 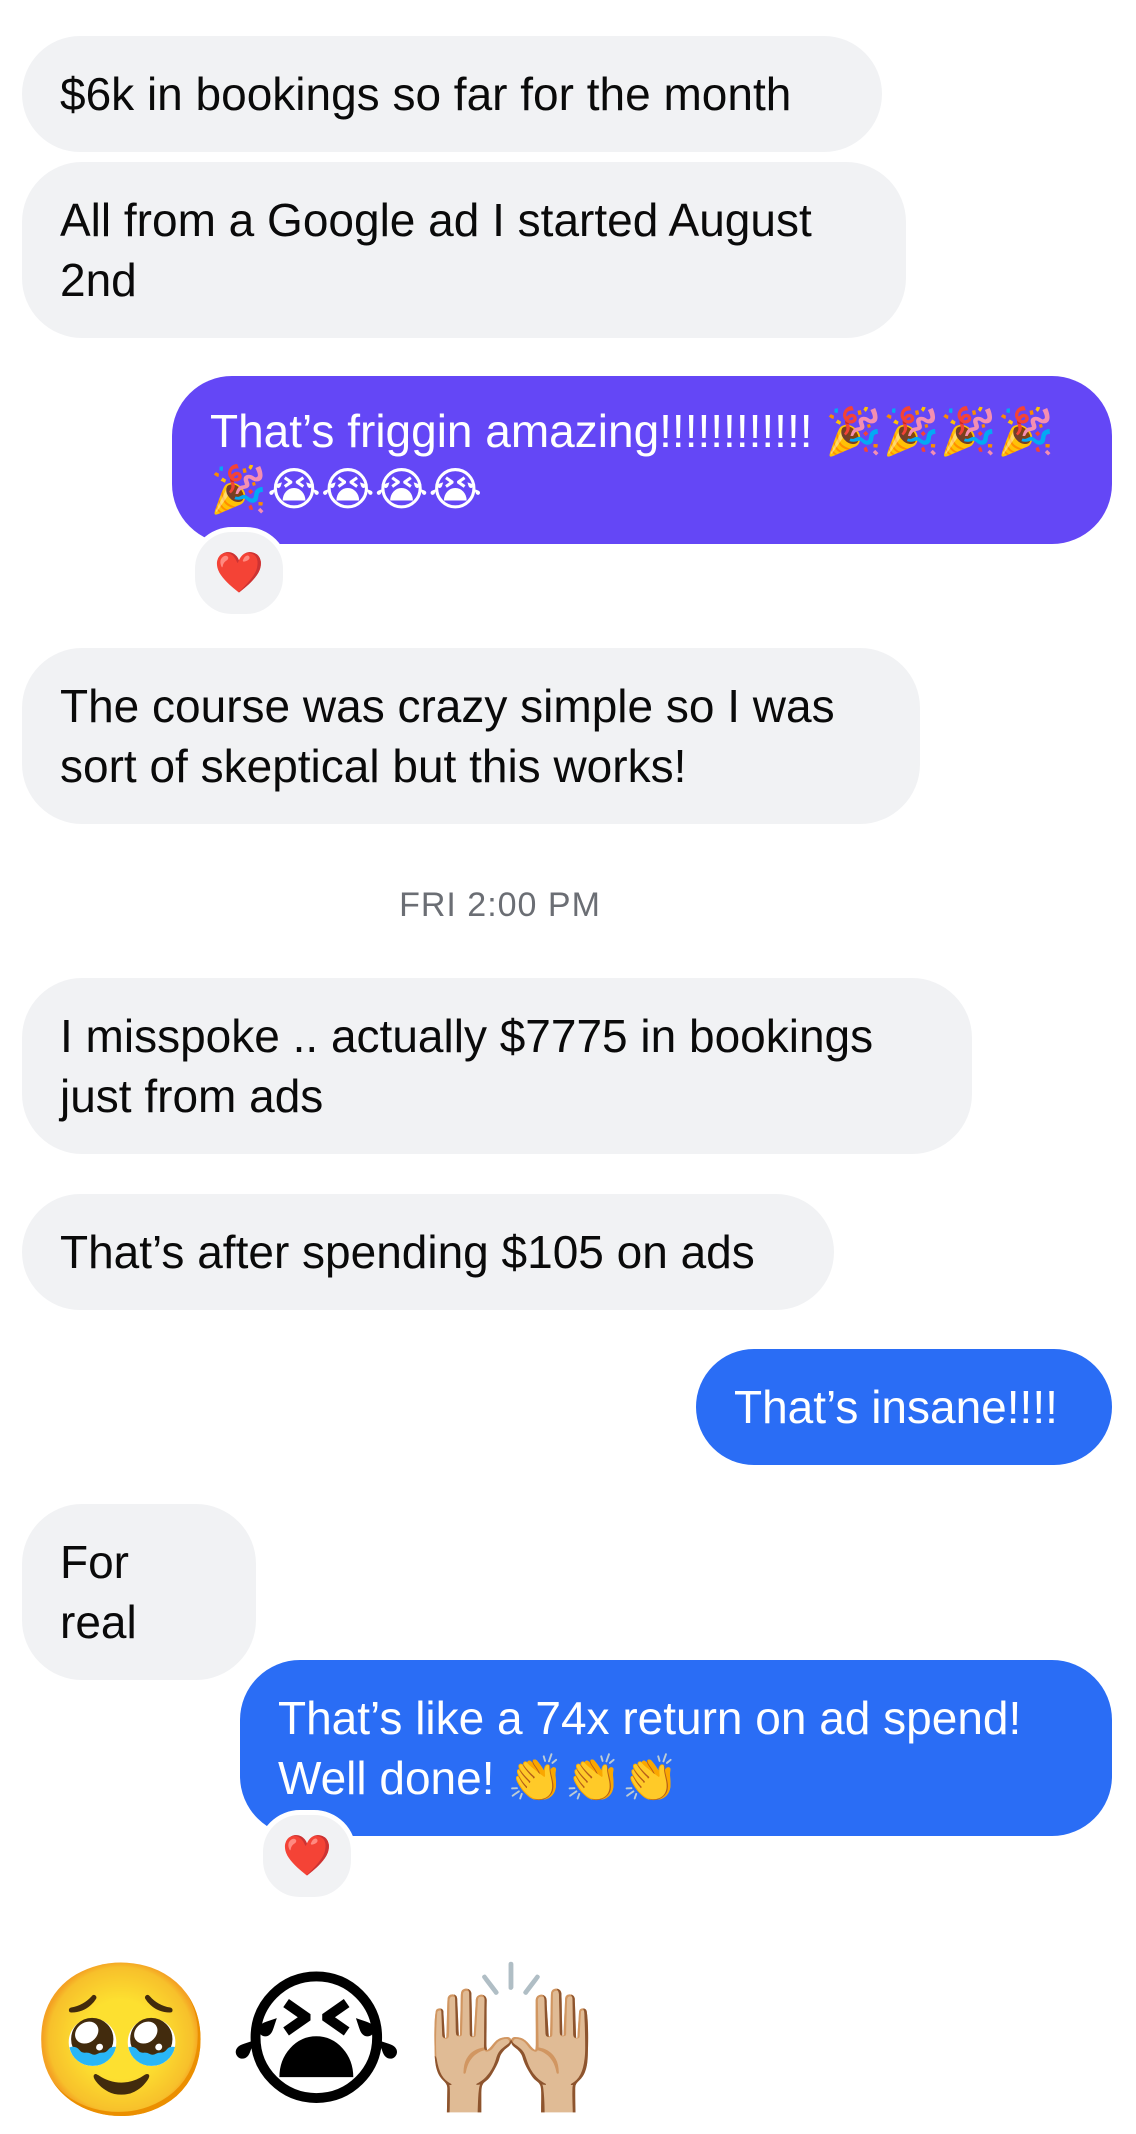 What do you see at coordinates (323, 2040) in the screenshot?
I see `big-emoji-message: 🥹😭🙌🏼` at bounding box center [323, 2040].